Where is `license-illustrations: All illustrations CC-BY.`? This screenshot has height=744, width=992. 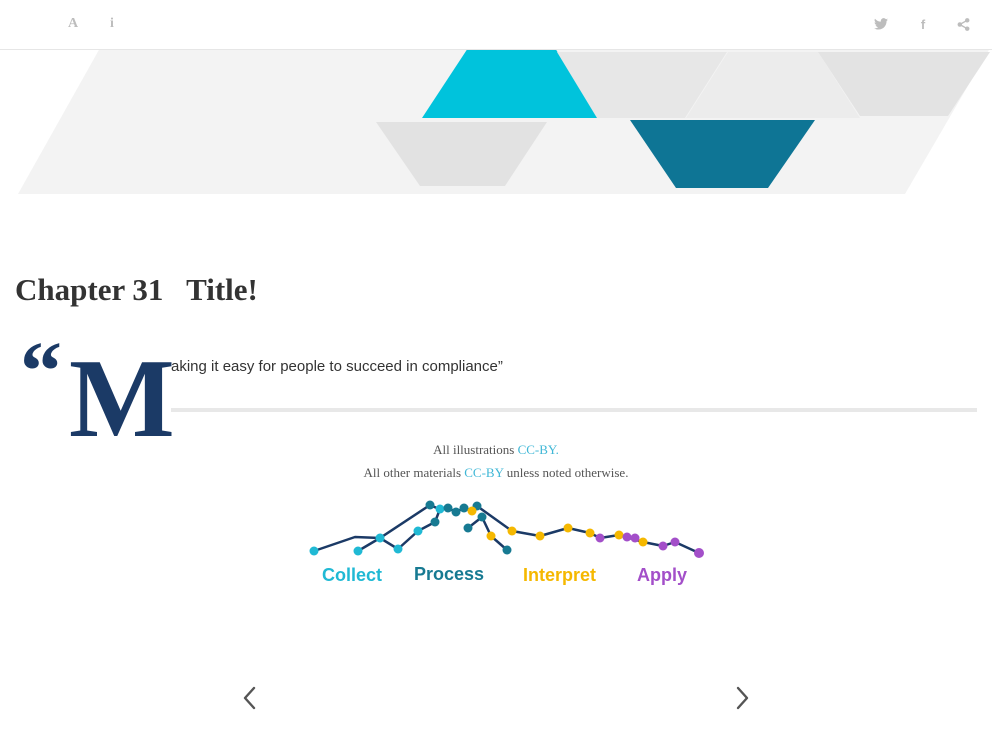
license-illustrations: All illustrations CC-BY. is located at coordinates (496, 450).